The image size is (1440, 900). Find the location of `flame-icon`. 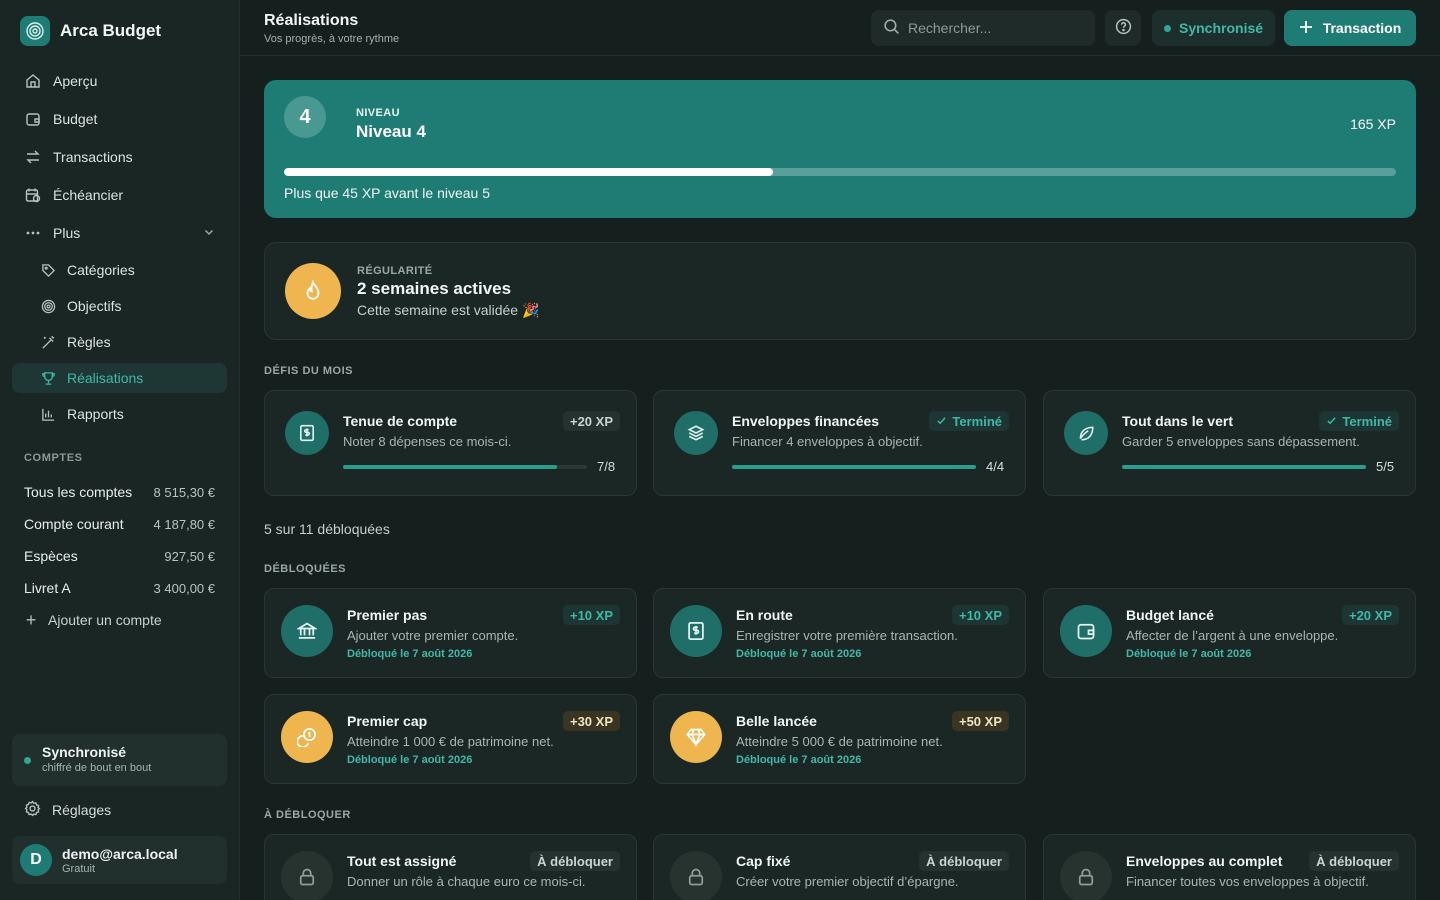

flame-icon is located at coordinates (313, 291).